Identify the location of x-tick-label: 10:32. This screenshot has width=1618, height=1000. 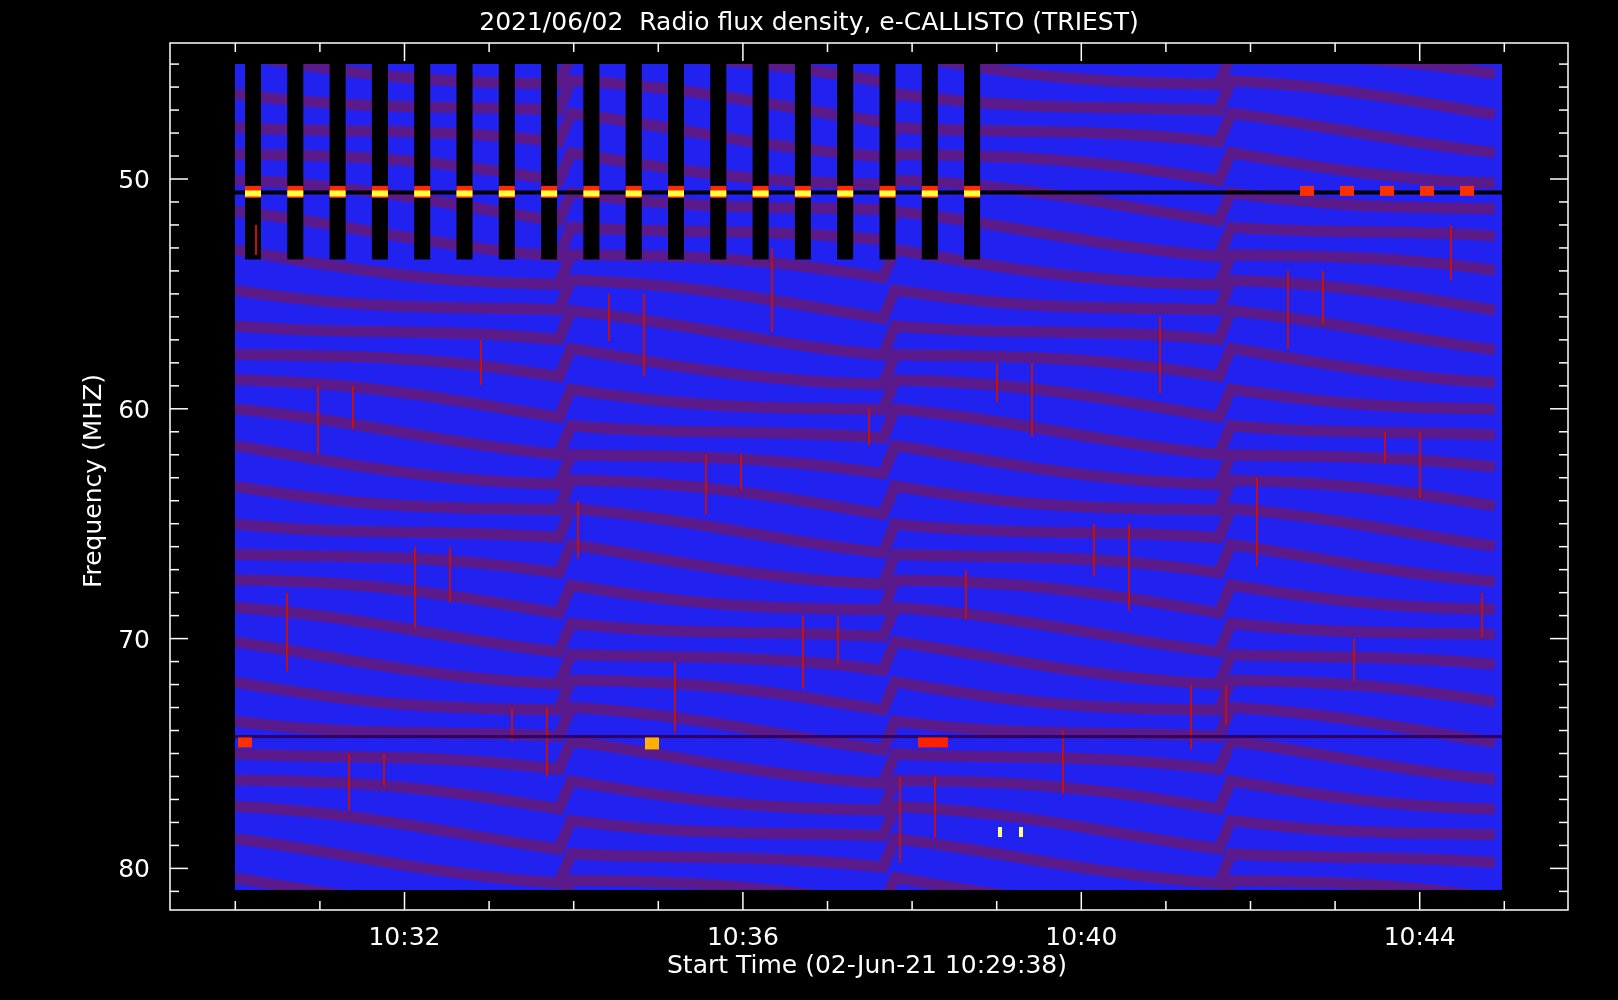
(404, 936).